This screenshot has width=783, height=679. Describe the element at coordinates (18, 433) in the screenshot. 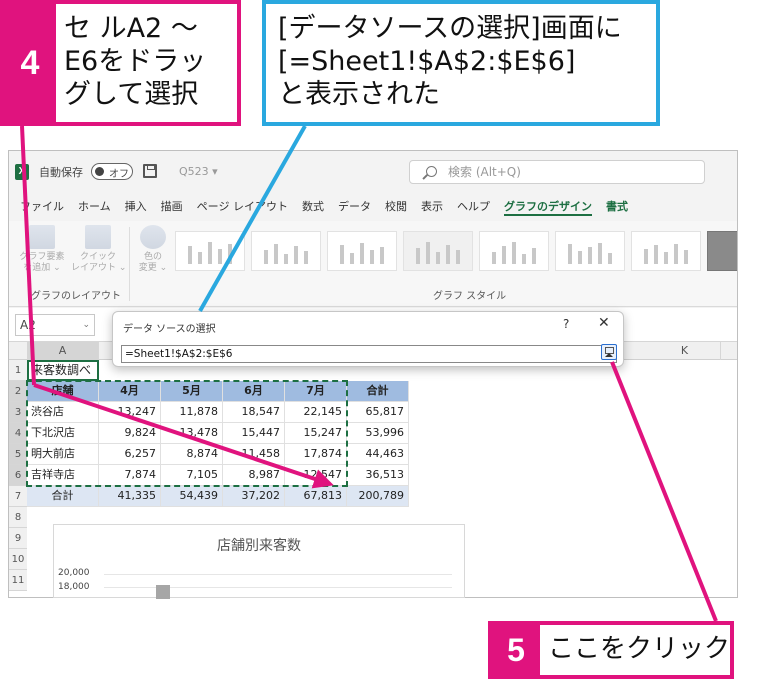

I see `row-header-4: 4` at that location.